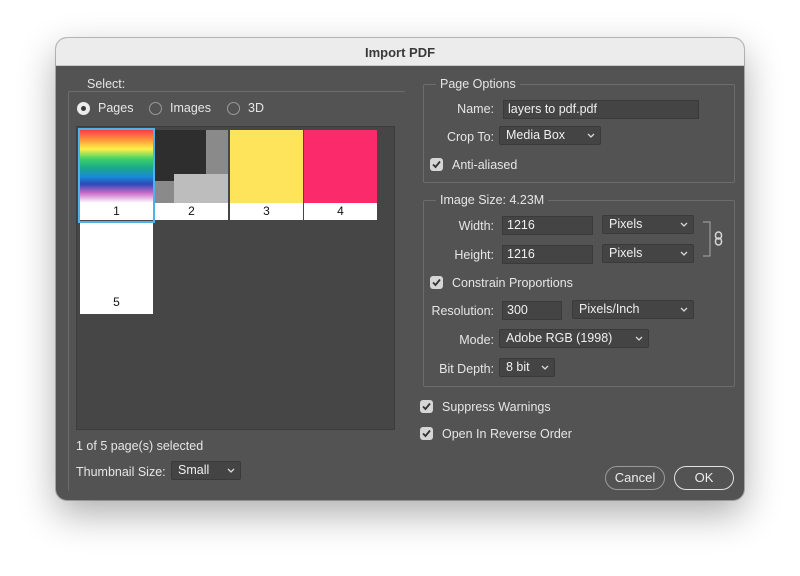 The width and height of the screenshot is (800, 576). Describe the element at coordinates (512, 283) in the screenshot. I see `constrain-proportions-label: Constrain Proportions` at that location.